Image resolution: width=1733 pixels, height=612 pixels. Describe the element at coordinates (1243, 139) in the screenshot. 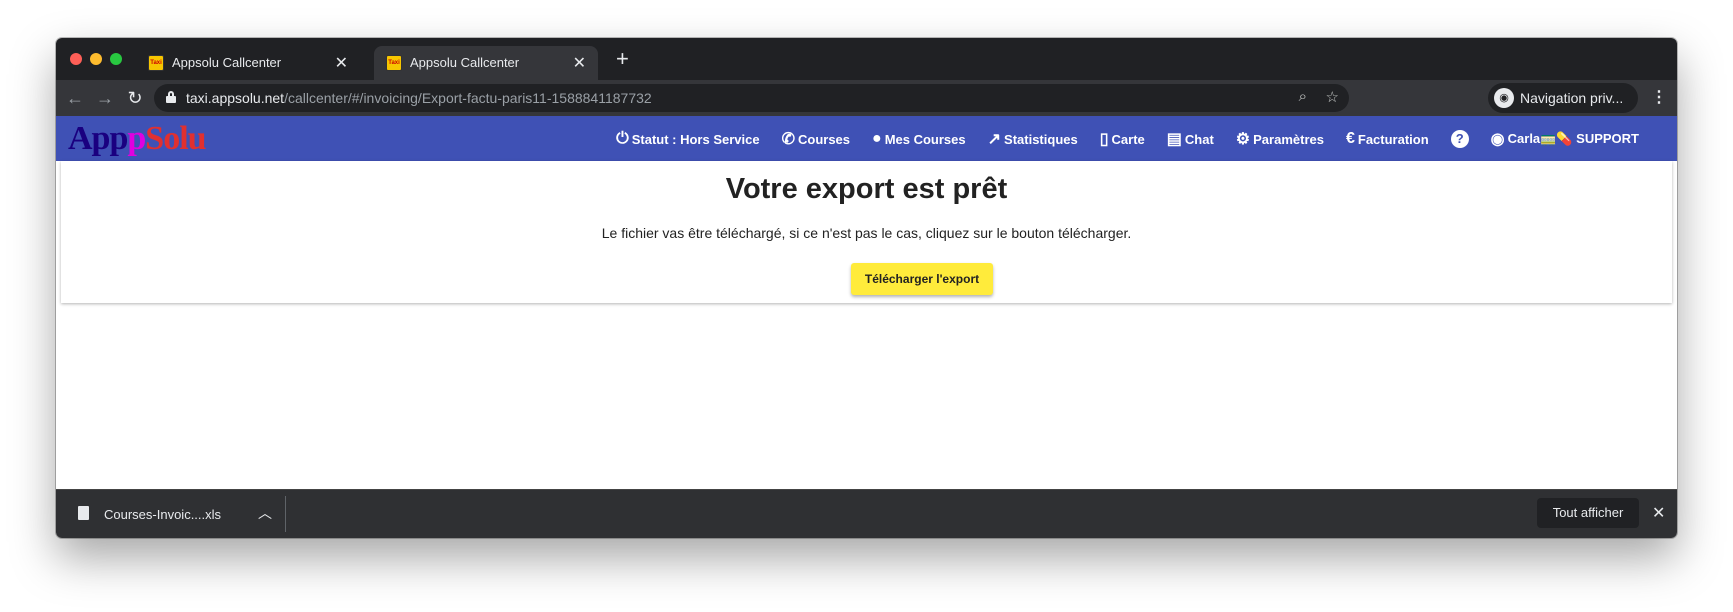

I see `gear-icon: ⚙` at that location.